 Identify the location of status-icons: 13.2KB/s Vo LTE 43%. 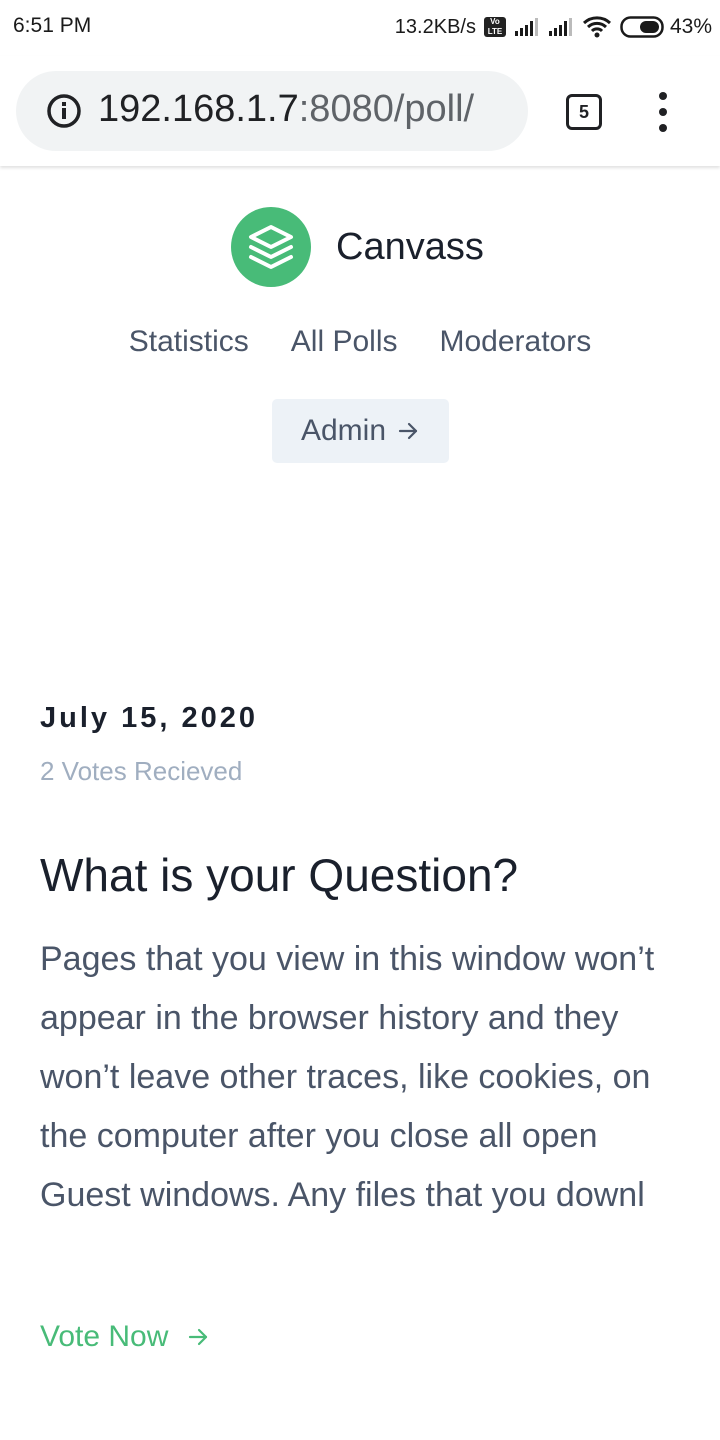
(553, 27).